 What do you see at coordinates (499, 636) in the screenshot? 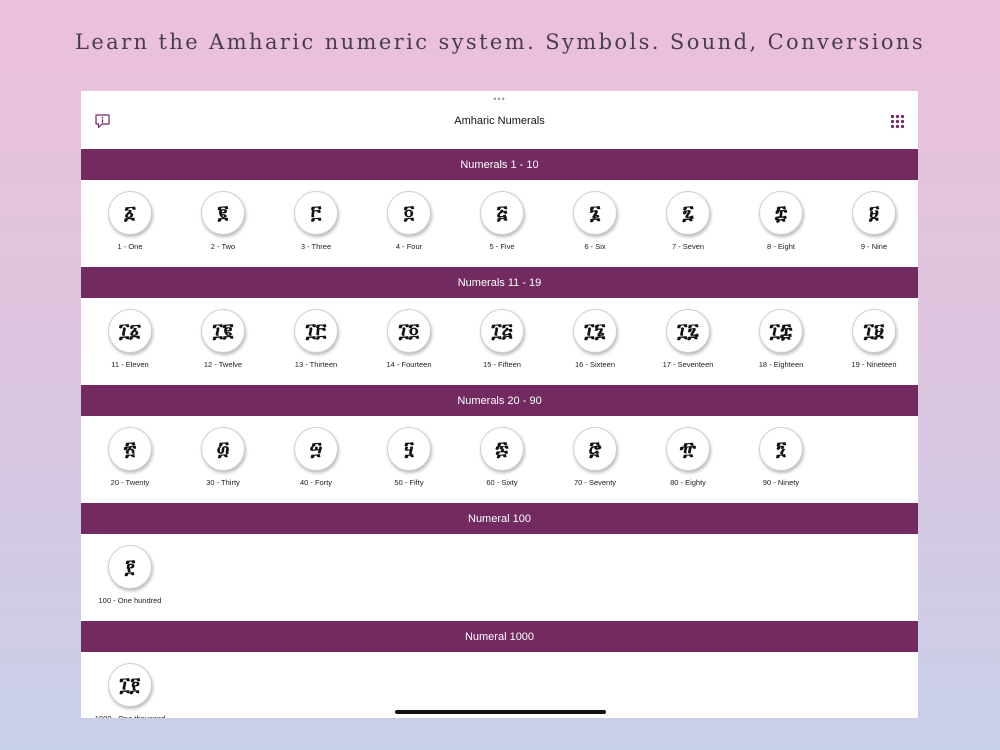
I see `section-header: Numeral 1000` at bounding box center [499, 636].